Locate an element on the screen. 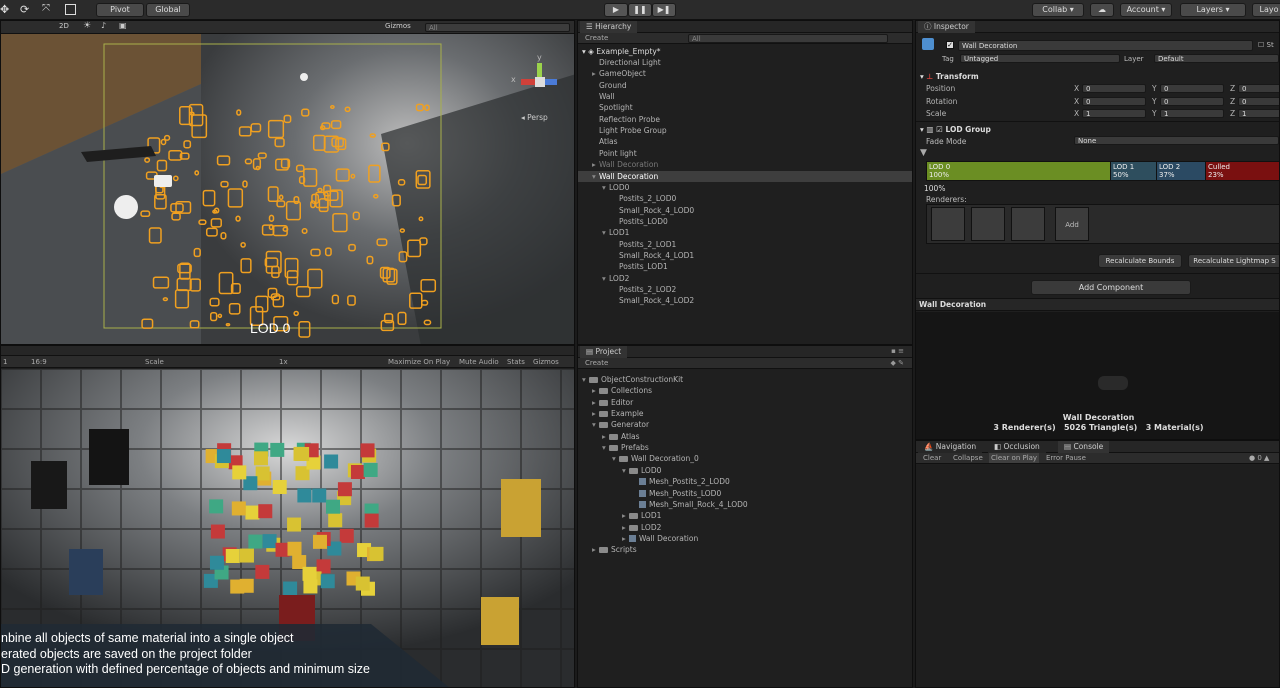 The image size is (1280, 688). hierarchy-item: ▾ LOD2 is located at coordinates (745, 278).